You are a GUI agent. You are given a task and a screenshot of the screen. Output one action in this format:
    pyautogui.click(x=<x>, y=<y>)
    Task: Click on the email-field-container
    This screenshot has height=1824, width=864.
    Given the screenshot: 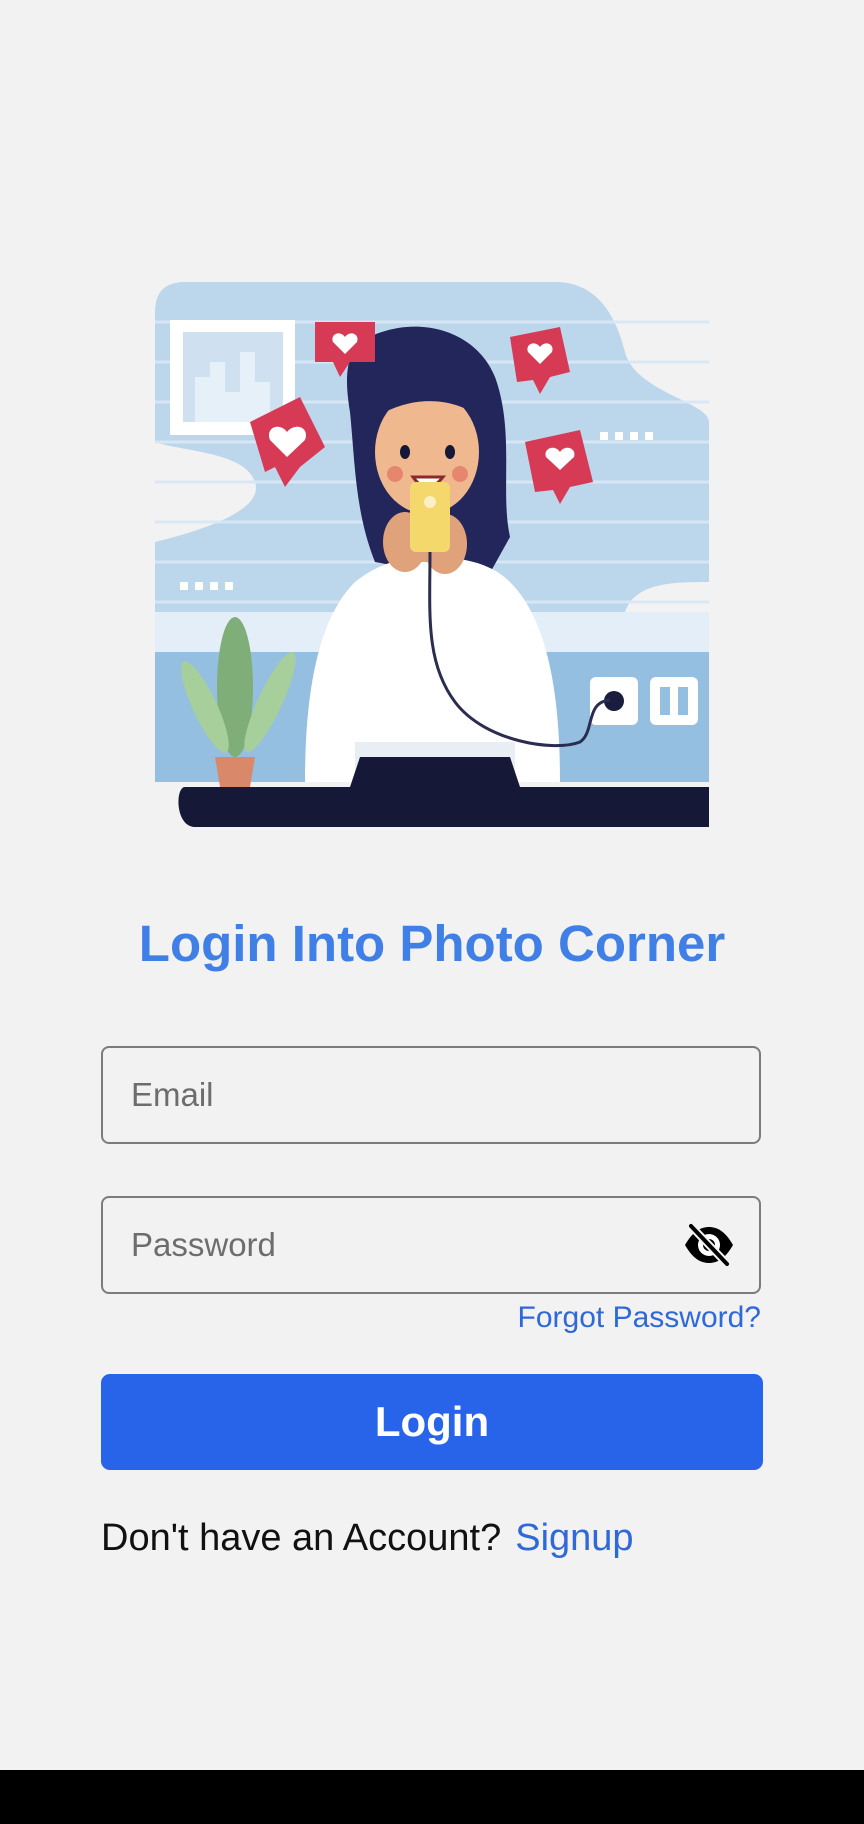 What is the action you would take?
    pyautogui.click(x=431, y=1095)
    